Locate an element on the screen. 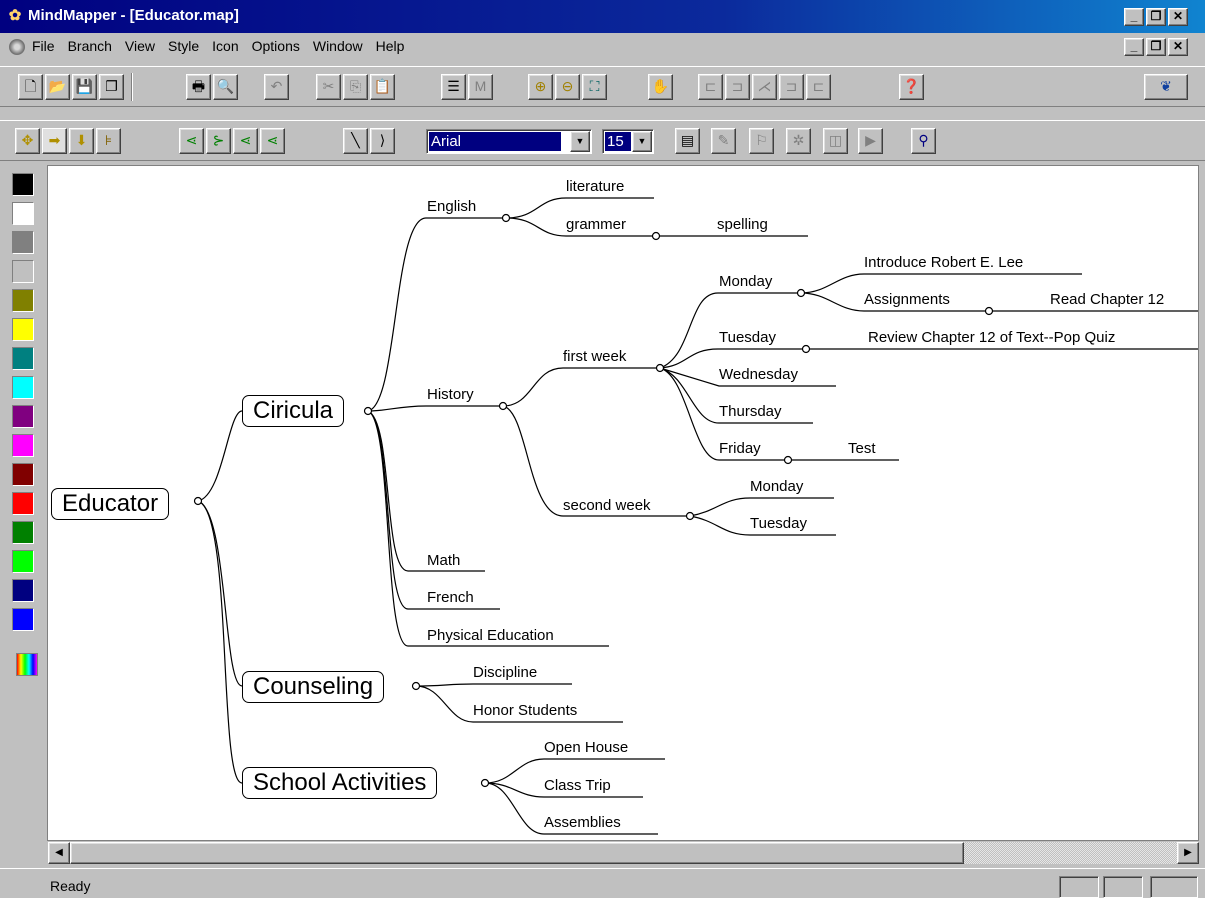 The width and height of the screenshot is (1205, 898). root-node: Educator is located at coordinates (110, 504).